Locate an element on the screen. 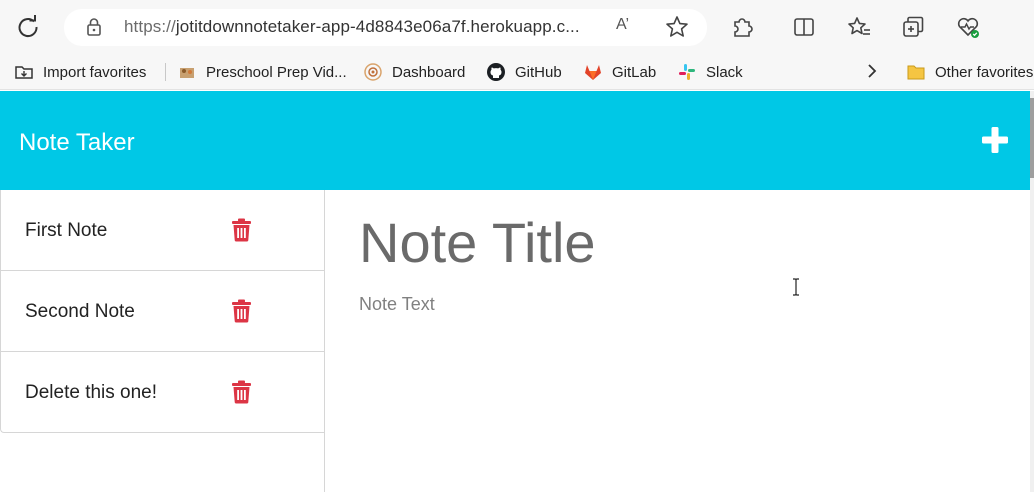 This screenshot has width=1034, height=492. list-item: Delete this one! is located at coordinates (162, 392).